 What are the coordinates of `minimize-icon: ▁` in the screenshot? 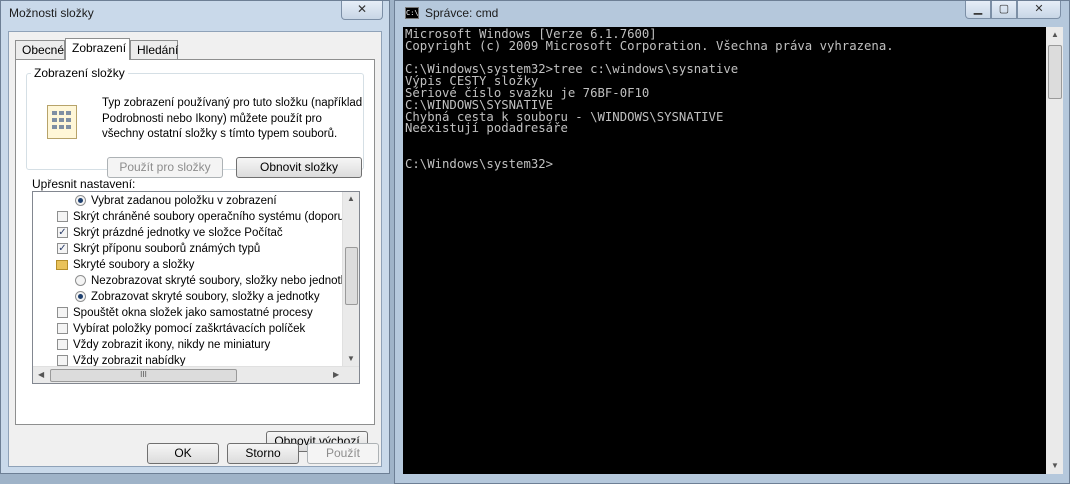 It's located at (978, 9).